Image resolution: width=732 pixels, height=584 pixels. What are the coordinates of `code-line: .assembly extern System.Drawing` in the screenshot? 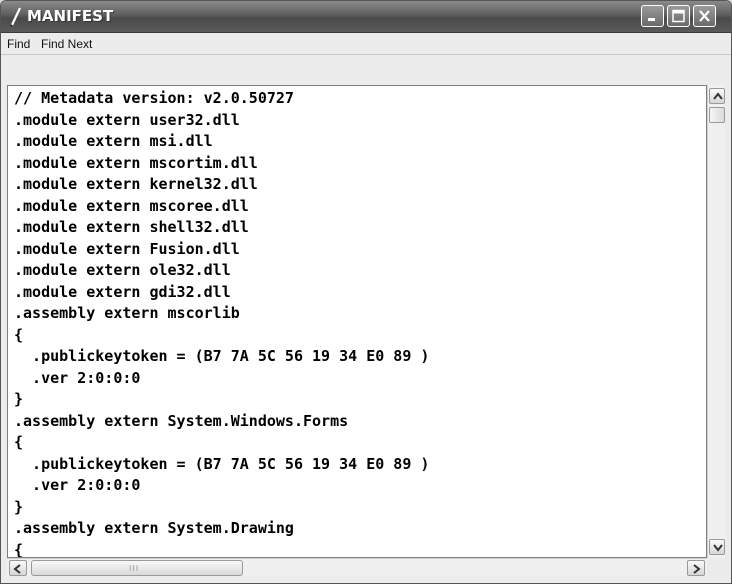 It's located at (154, 528).